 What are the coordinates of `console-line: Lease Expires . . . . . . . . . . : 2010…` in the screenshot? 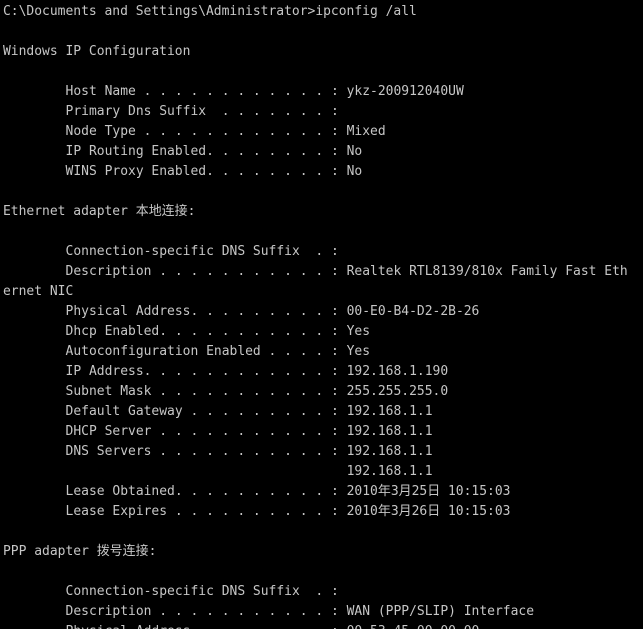 It's located at (288, 511).